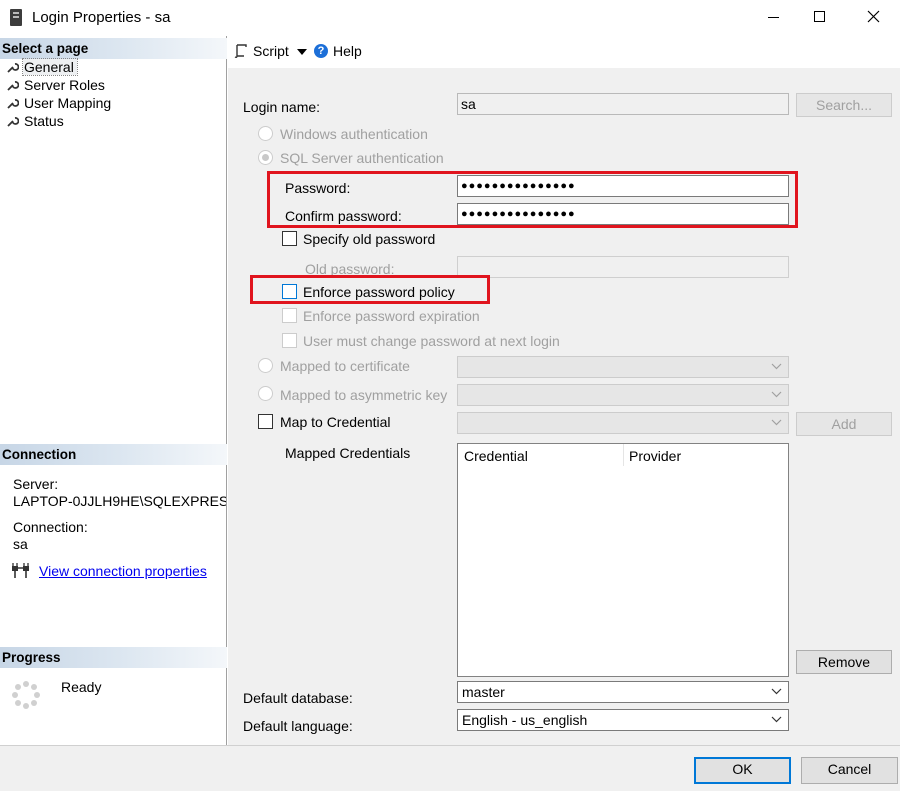 Image resolution: width=900 pixels, height=791 pixels. Describe the element at coordinates (113, 454) in the screenshot. I see `connection-header: Connection` at that location.